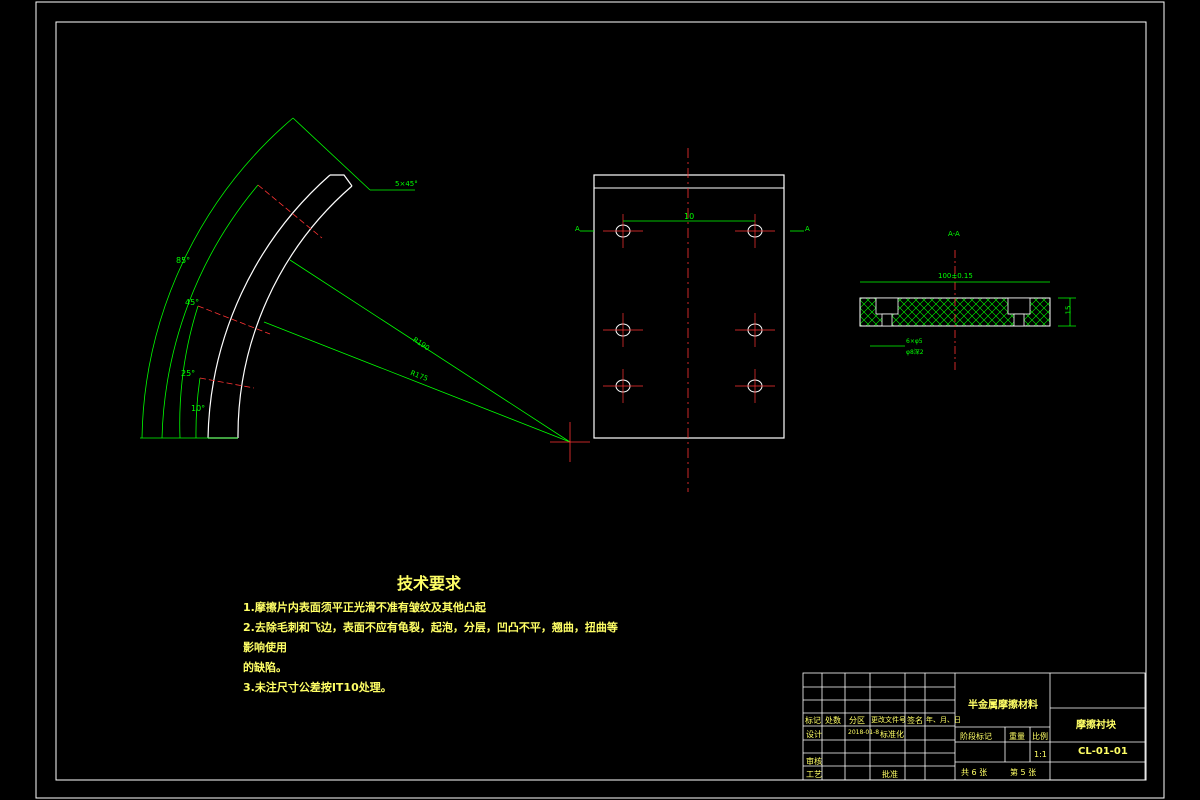 This screenshot has height=800, width=1200. Describe the element at coordinates (890, 774) in the screenshot. I see `approve-label: 批准` at that location.